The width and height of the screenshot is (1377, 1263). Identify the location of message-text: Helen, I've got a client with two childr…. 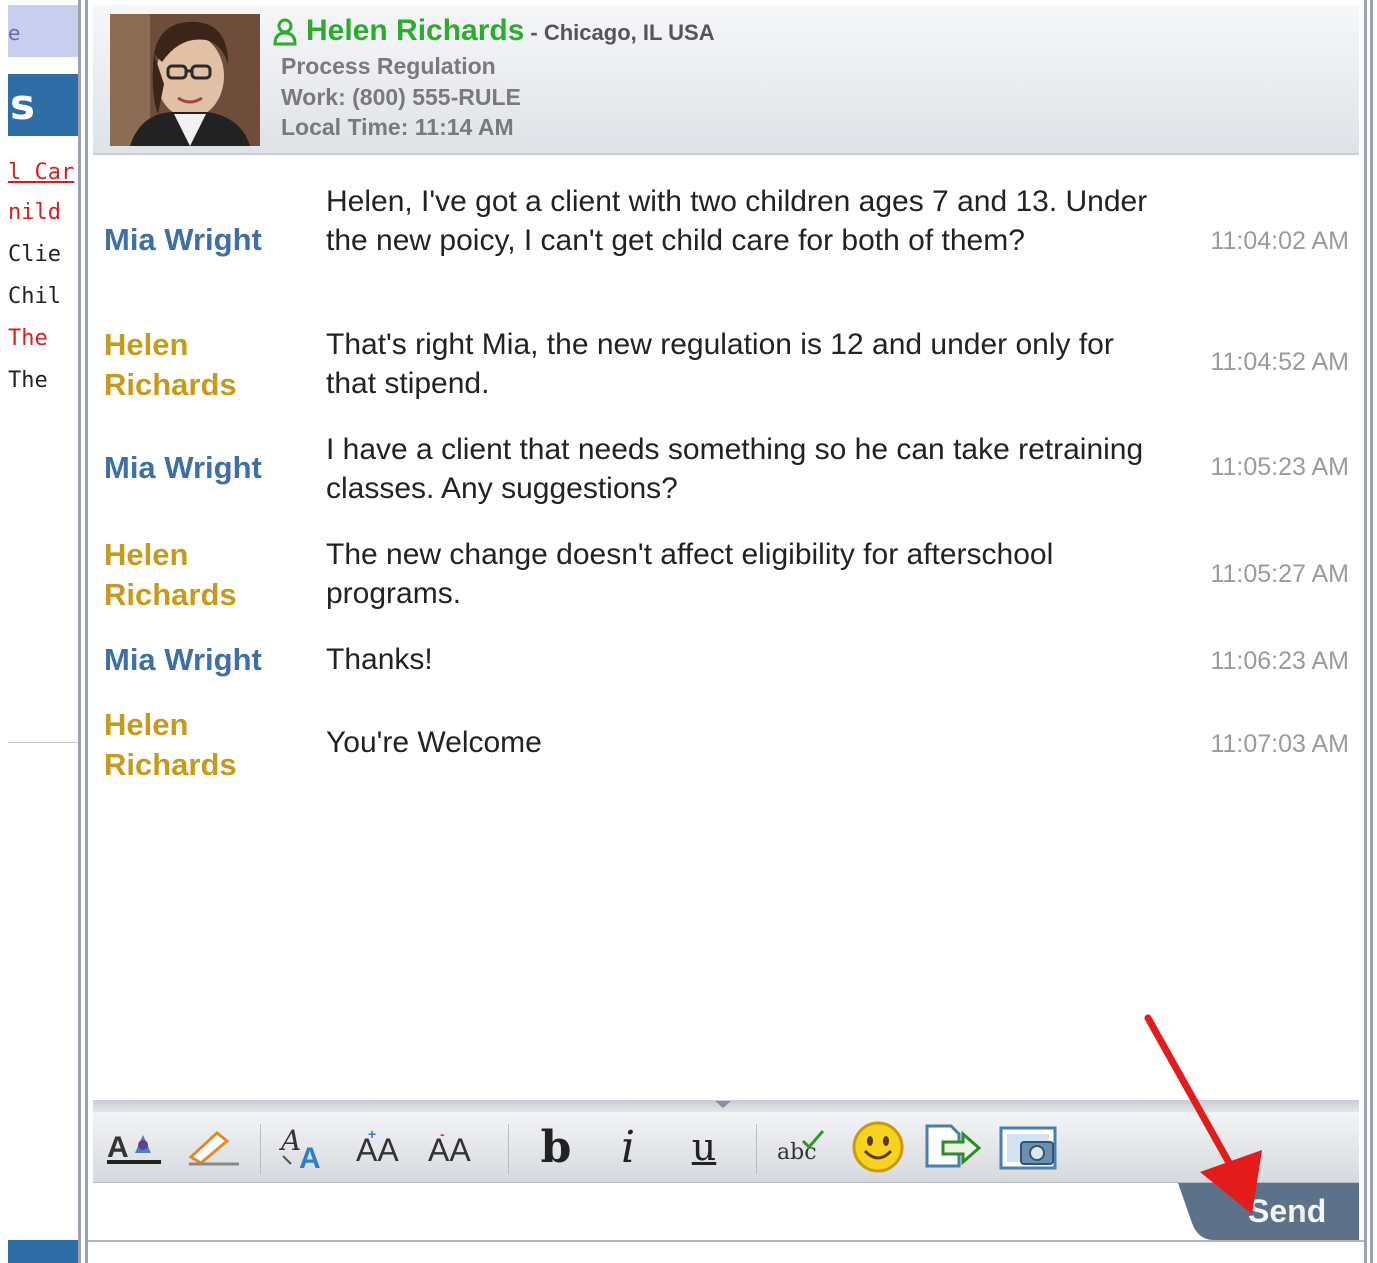
(737, 221).